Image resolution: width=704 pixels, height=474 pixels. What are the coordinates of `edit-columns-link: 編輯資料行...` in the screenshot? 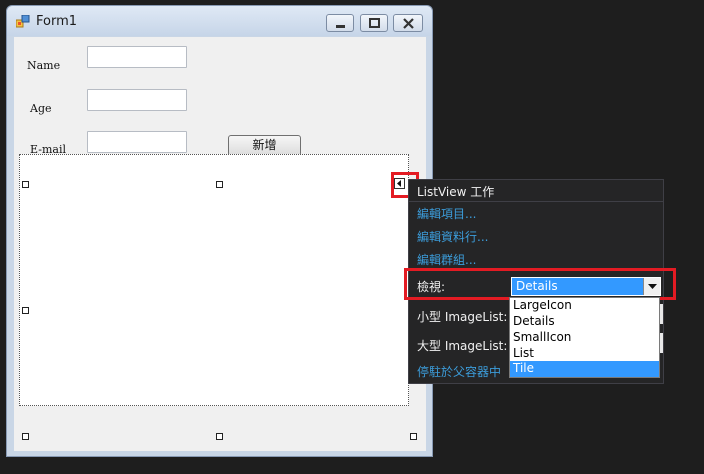 It's located at (452, 236).